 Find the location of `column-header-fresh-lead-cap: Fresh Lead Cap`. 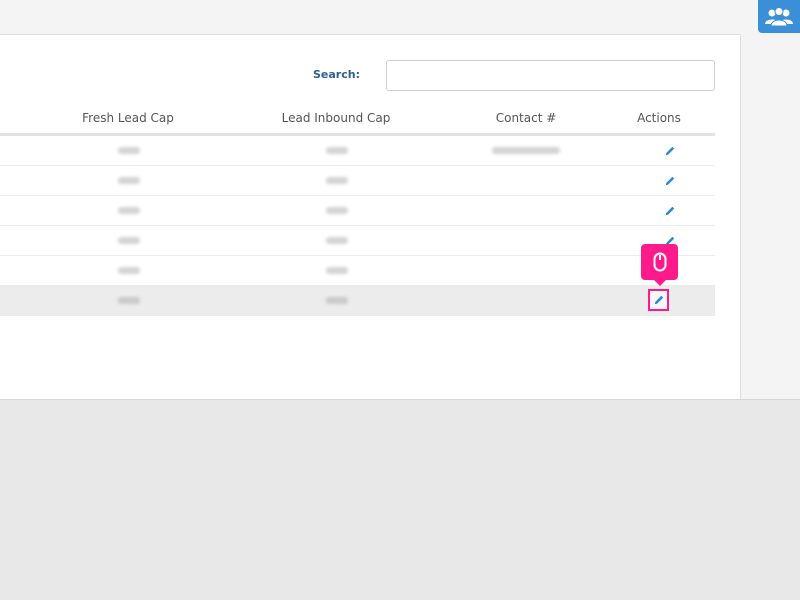

column-header-fresh-lead-cap: Fresh Lead Cap is located at coordinates (128, 118).